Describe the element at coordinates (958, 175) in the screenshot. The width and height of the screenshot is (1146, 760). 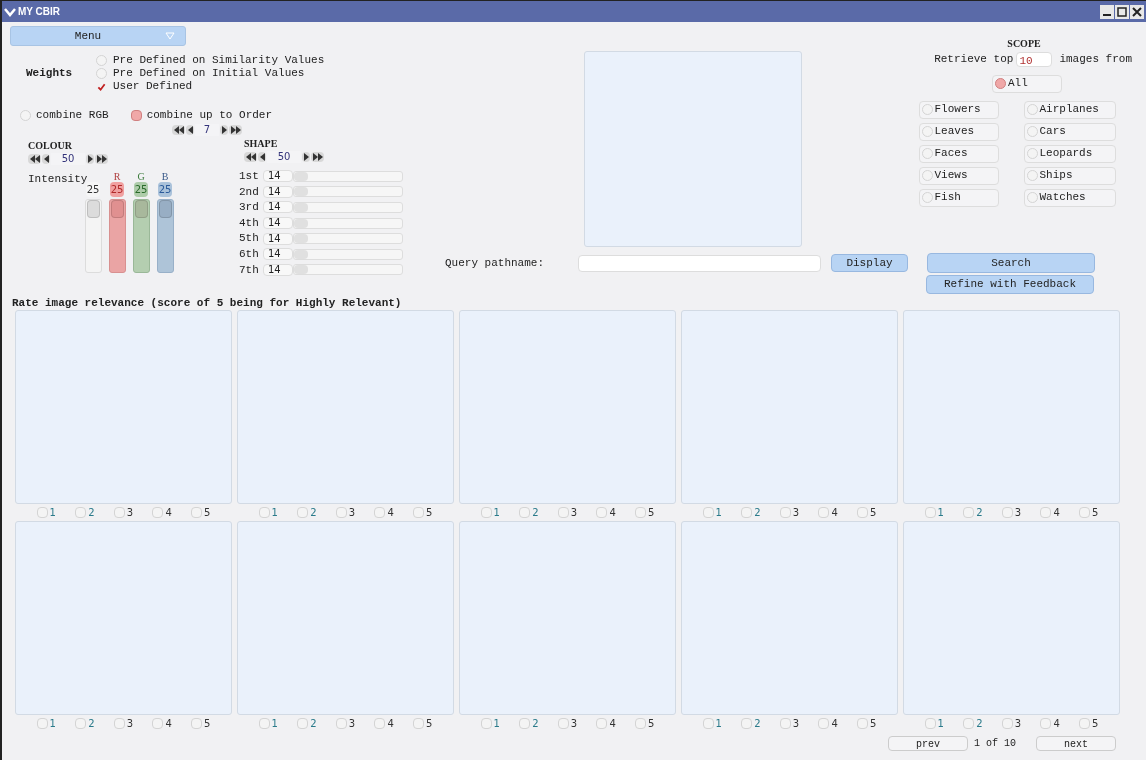
I see `category-option: Views` at that location.